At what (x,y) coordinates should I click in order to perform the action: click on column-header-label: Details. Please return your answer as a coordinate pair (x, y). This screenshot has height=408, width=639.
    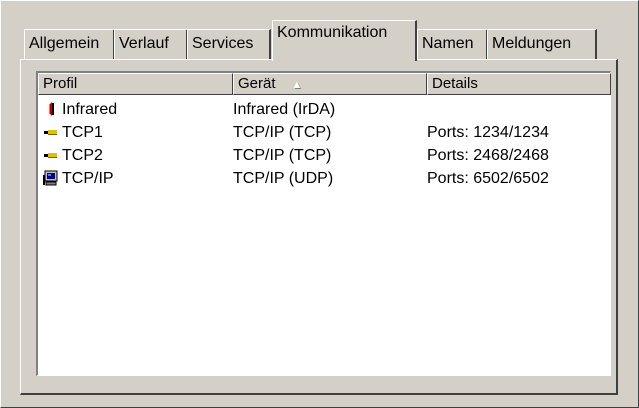
    Looking at the image, I should click on (455, 83).